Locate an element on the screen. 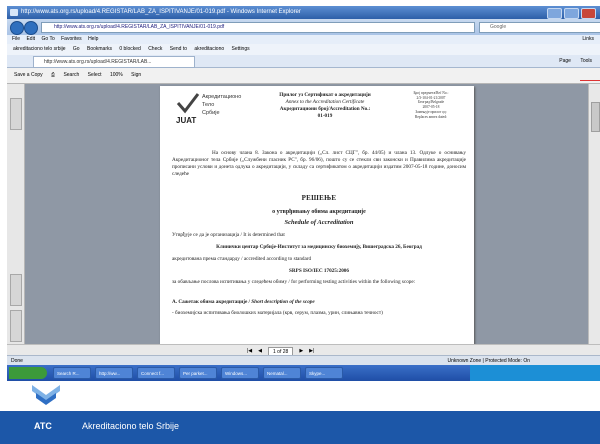  header-line-2: Annex to the Accreditation Certificate is located at coordinates (325, 102).